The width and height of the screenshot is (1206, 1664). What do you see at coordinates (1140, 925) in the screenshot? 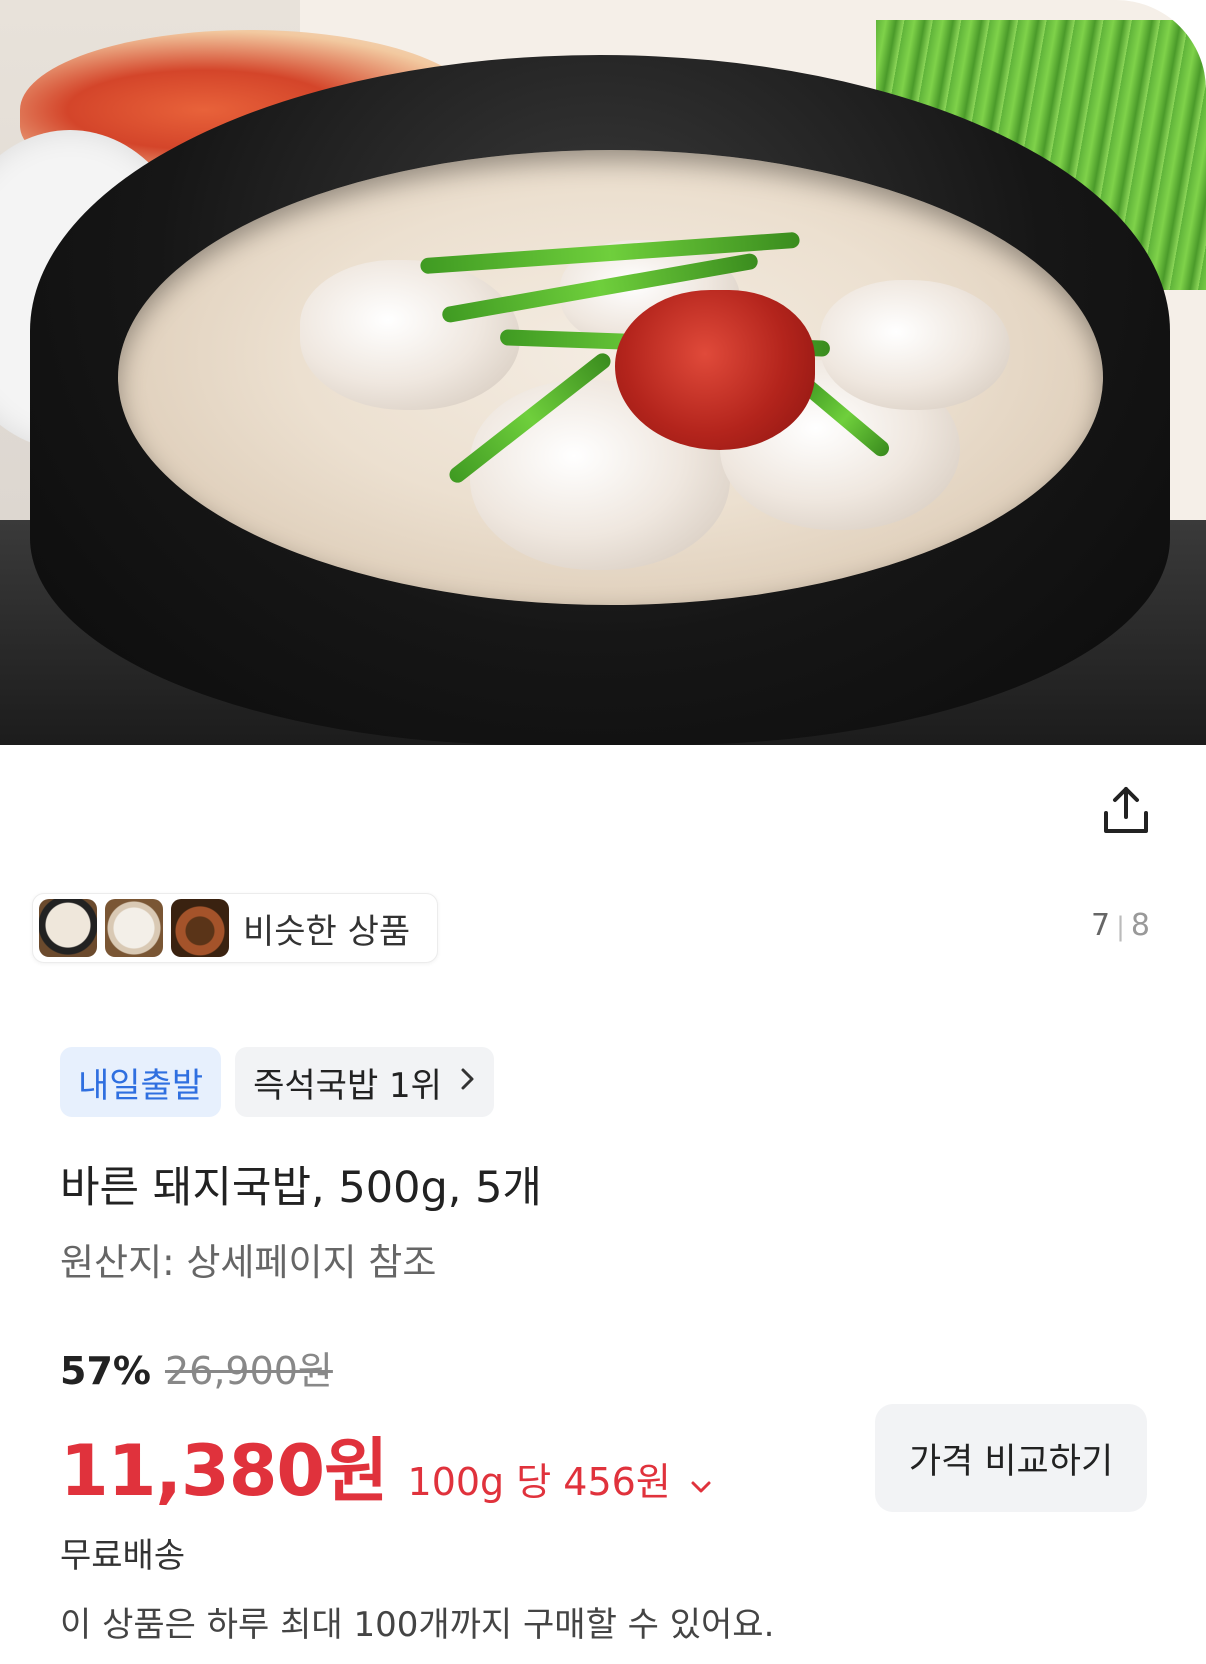
I see `gallery-total: 8` at bounding box center [1140, 925].